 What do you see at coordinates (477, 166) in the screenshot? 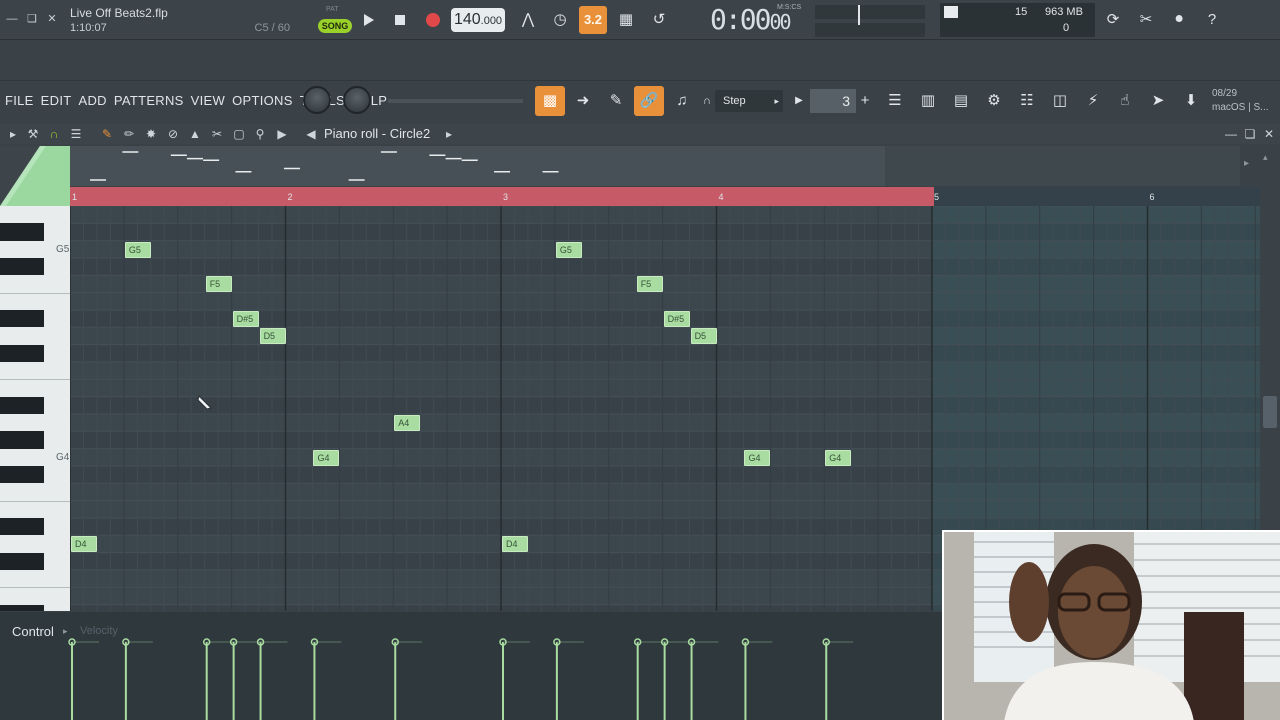
I see `pattern-overview` at bounding box center [477, 166].